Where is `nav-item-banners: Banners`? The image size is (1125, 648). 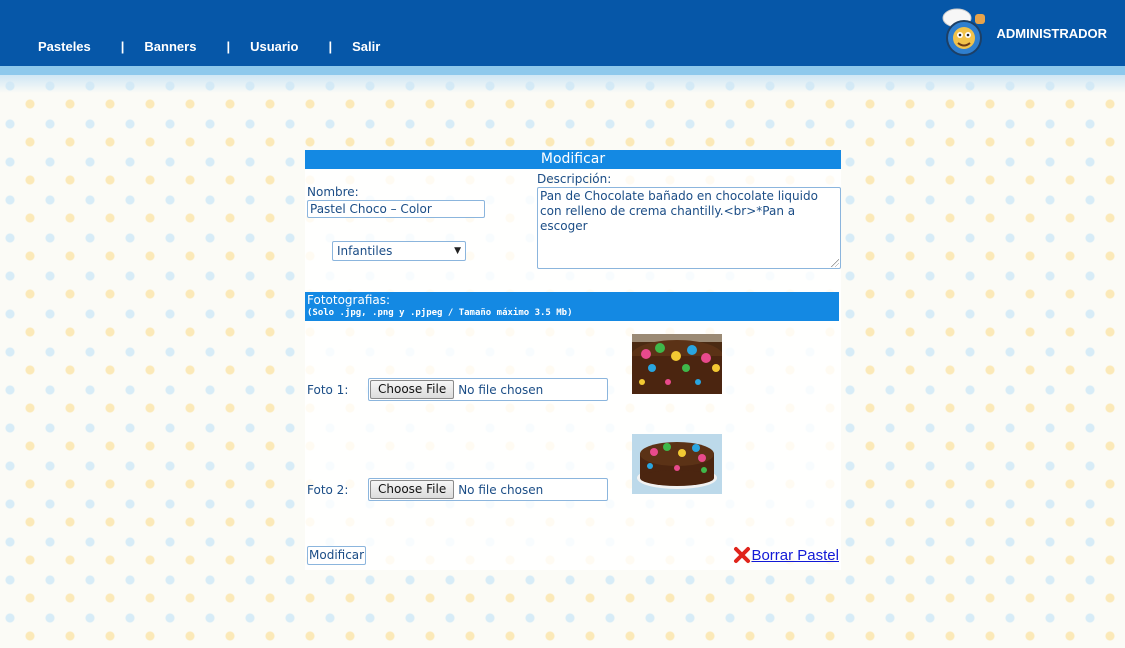
nav-item-banners: Banners is located at coordinates (170, 46).